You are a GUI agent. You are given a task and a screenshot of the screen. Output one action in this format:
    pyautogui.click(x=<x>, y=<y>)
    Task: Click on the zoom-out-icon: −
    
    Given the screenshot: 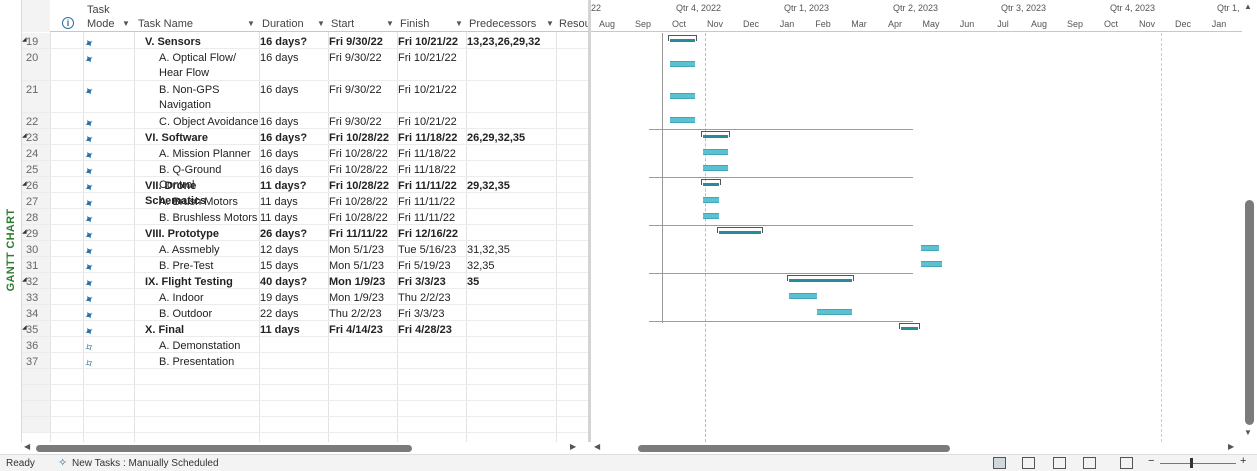 What is the action you would take?
    pyautogui.click(x=1151, y=461)
    